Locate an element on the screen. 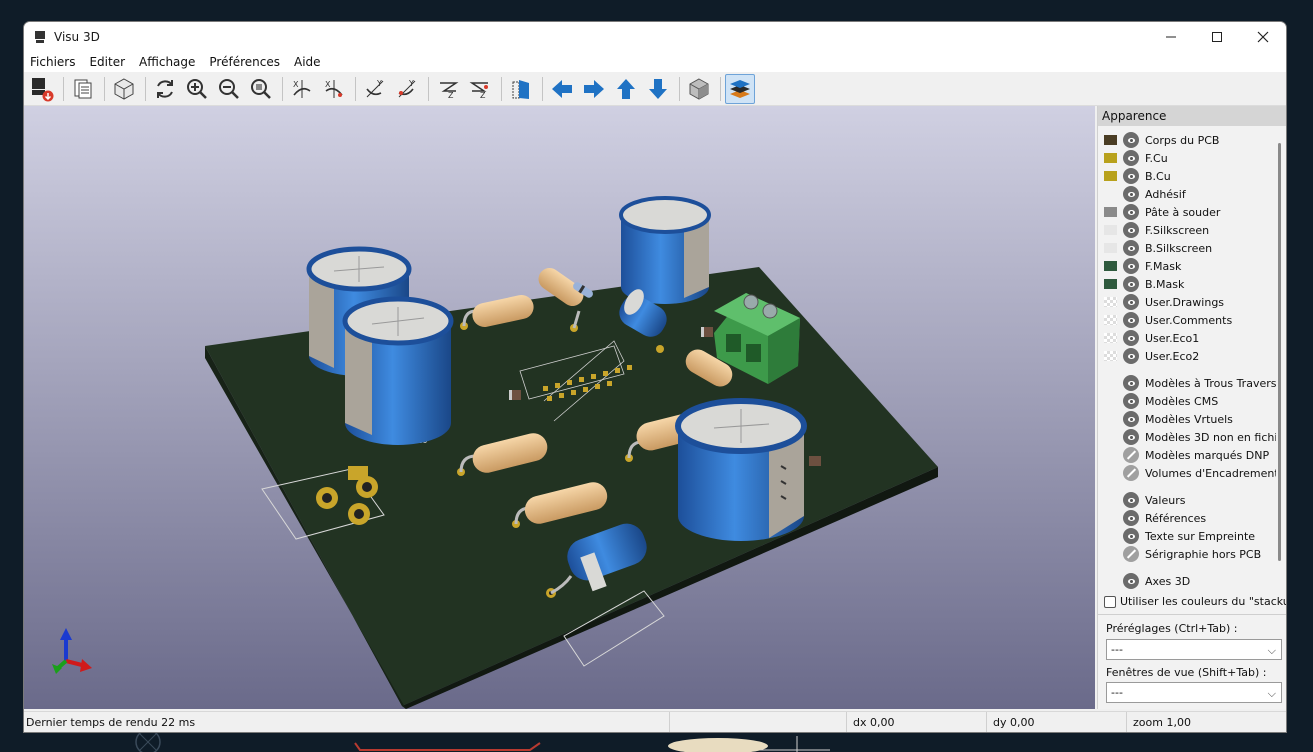 This screenshot has height=752, width=1313. layer-label: User.Drawings is located at coordinates (1185, 302).